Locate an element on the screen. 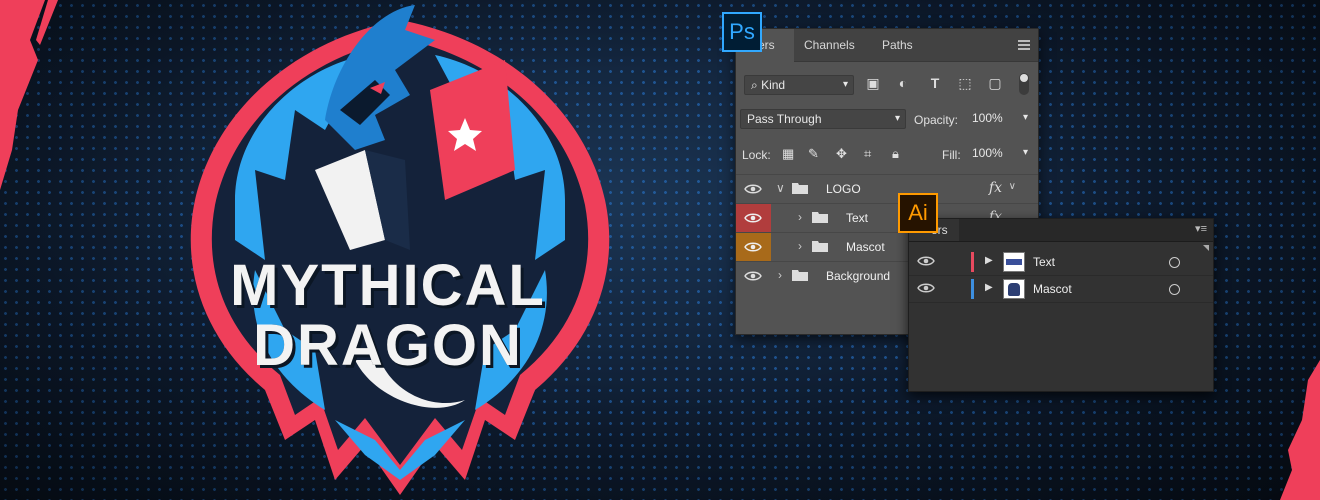  ai-panel-header: ers ▾≡ is located at coordinates (1061, 230).